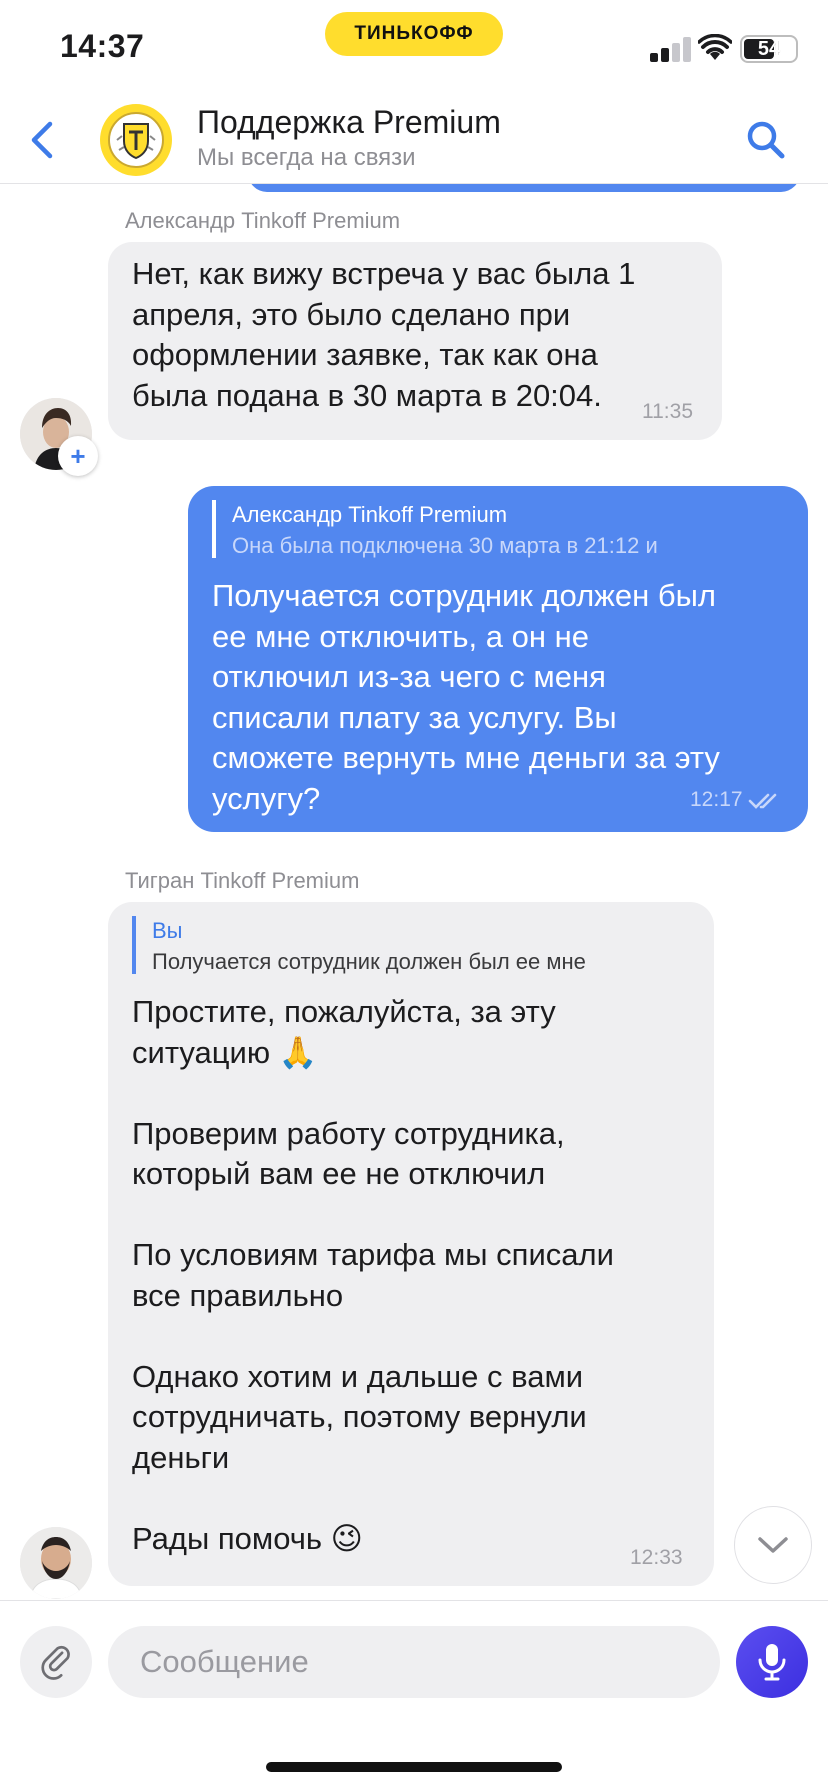  Describe the element at coordinates (369, 961) in the screenshot. I see `reply-preview: Получается сотрудник должен был ее мне` at that location.